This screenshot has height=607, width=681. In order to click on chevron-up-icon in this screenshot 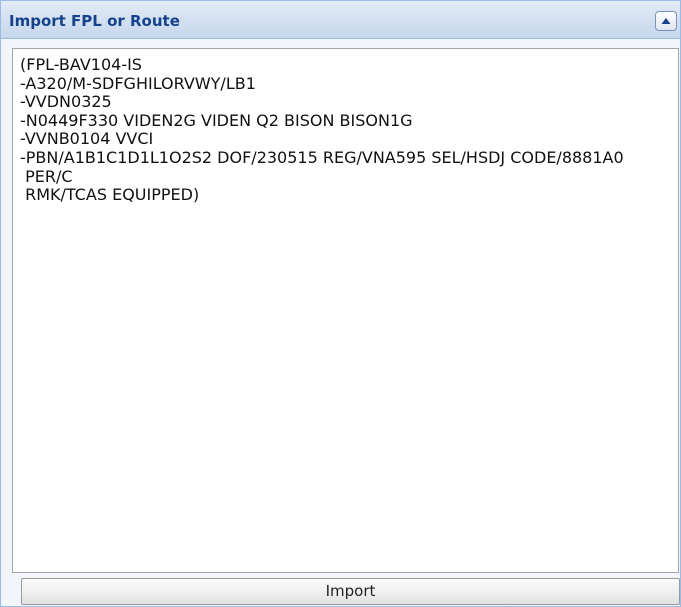, I will do `click(666, 21)`.